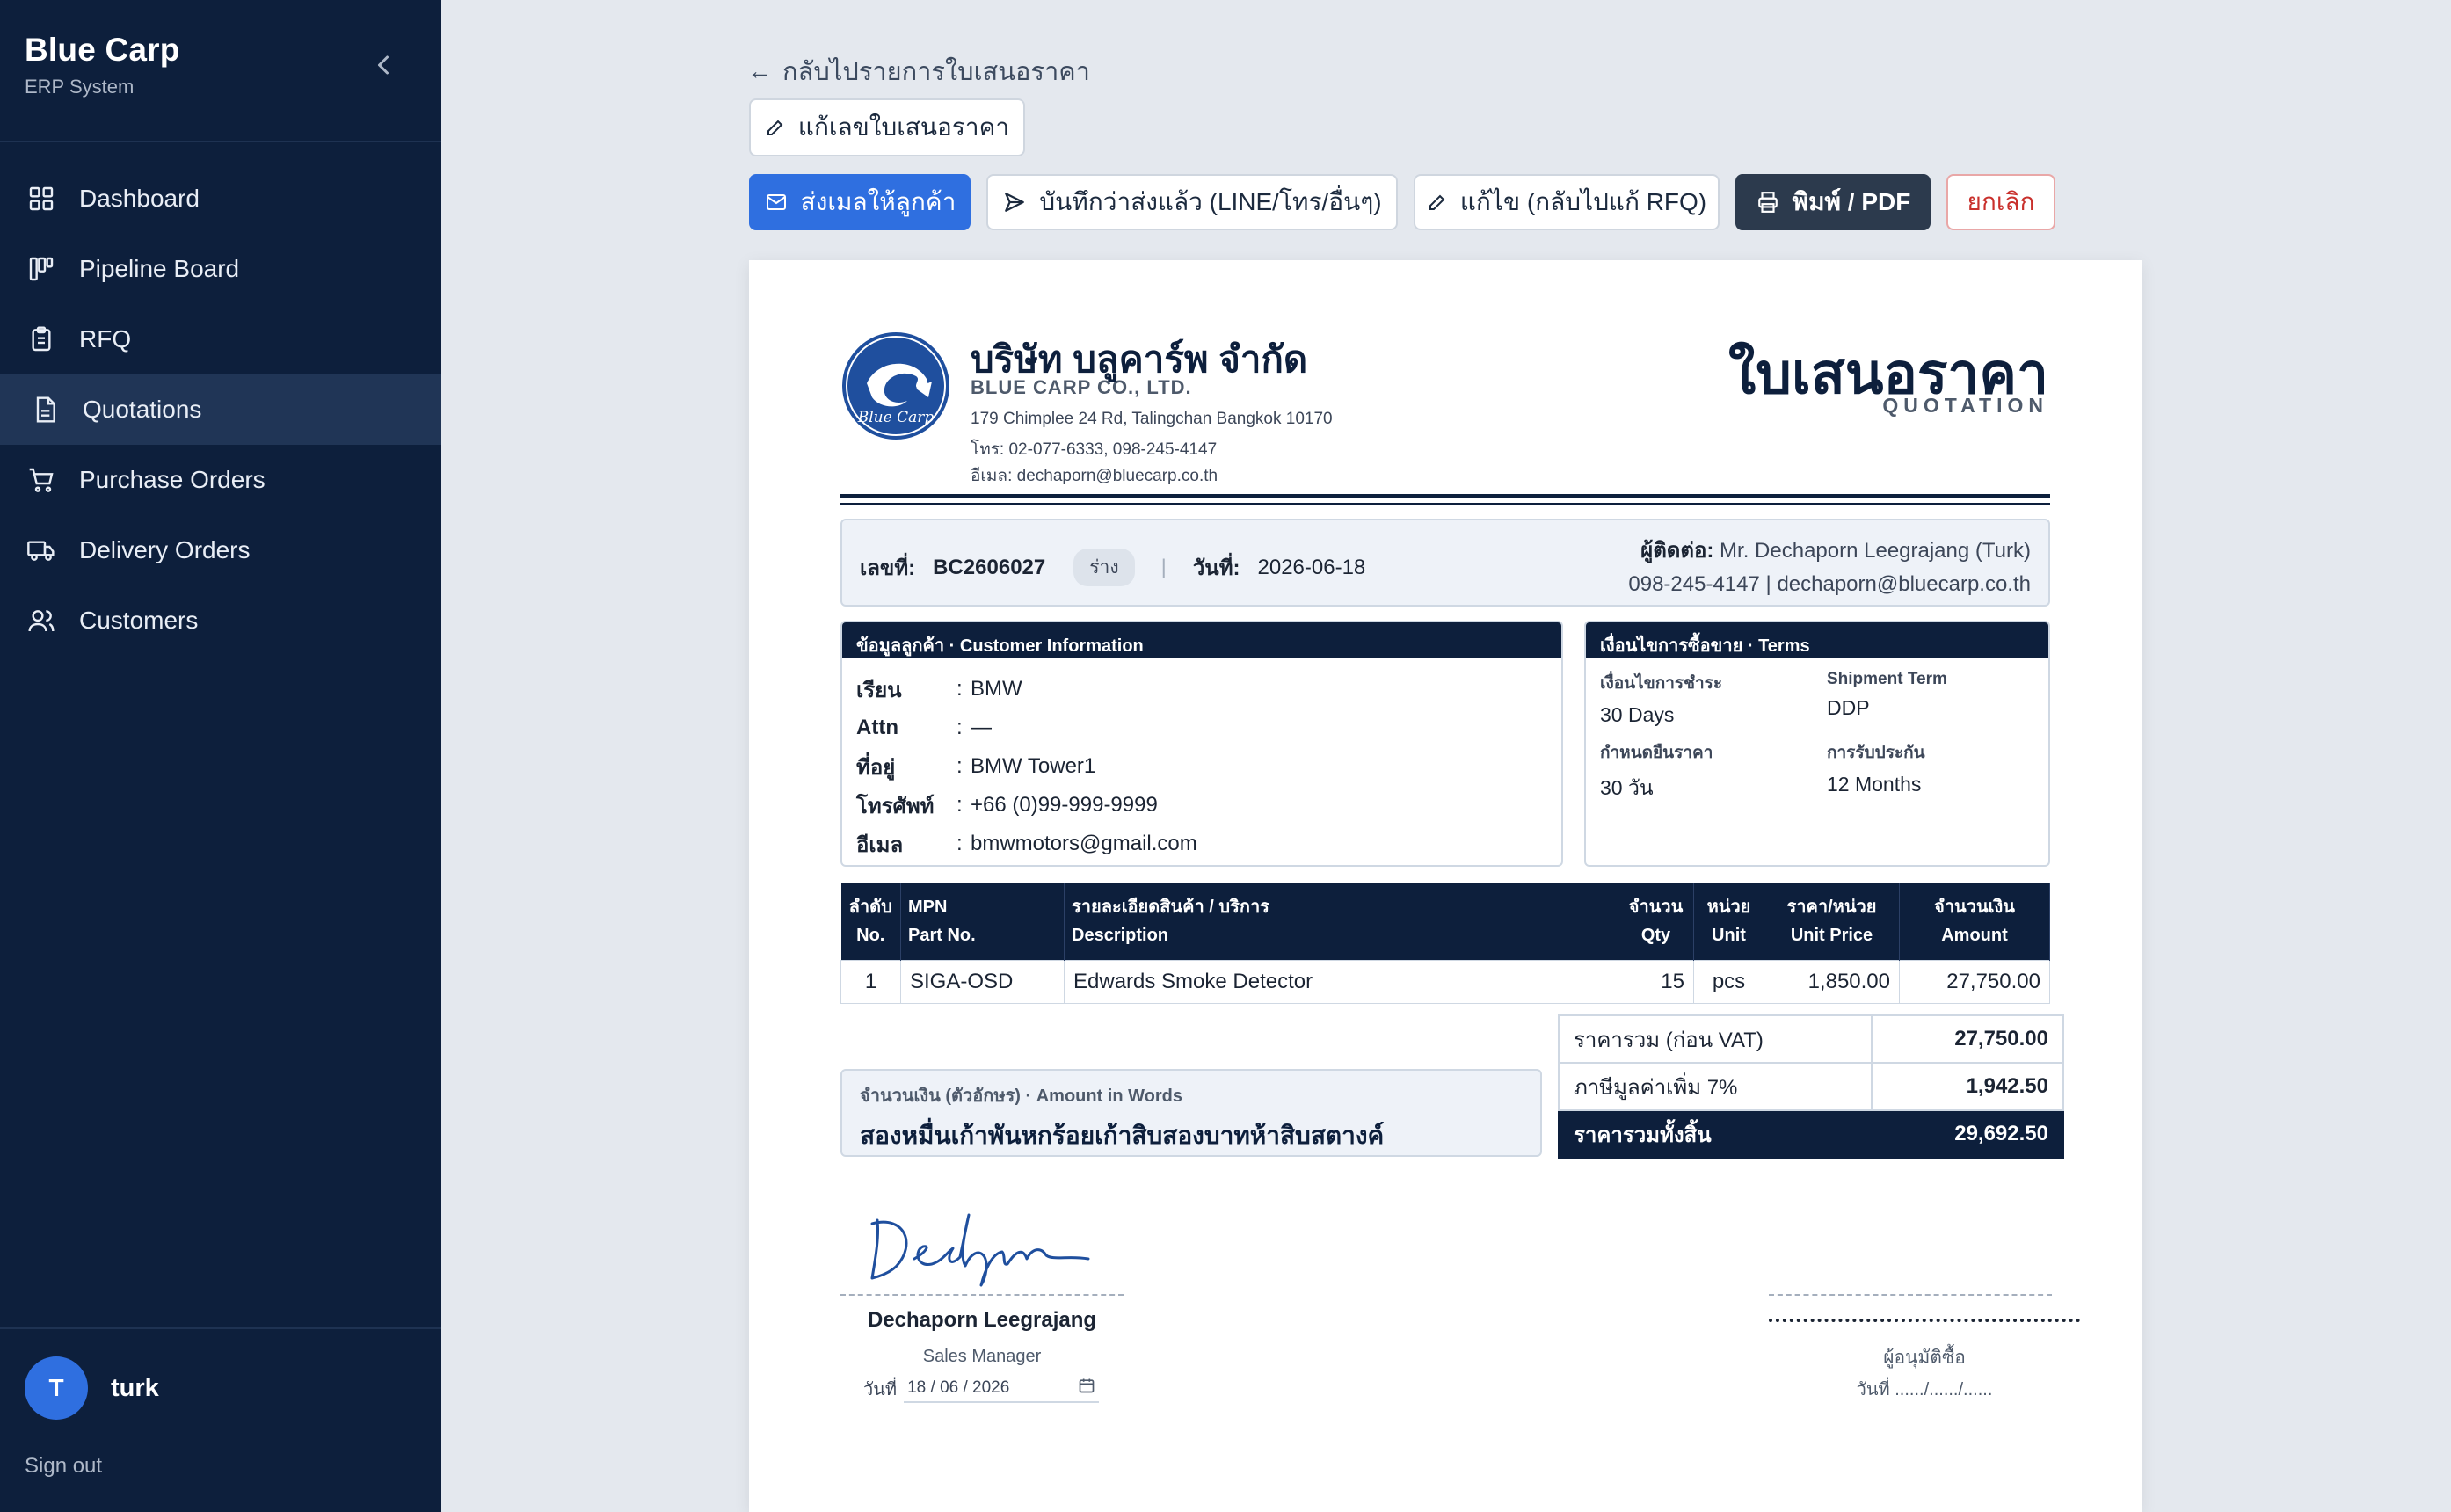 The width and height of the screenshot is (2451, 1512). I want to click on clipboard-icon, so click(41, 340).